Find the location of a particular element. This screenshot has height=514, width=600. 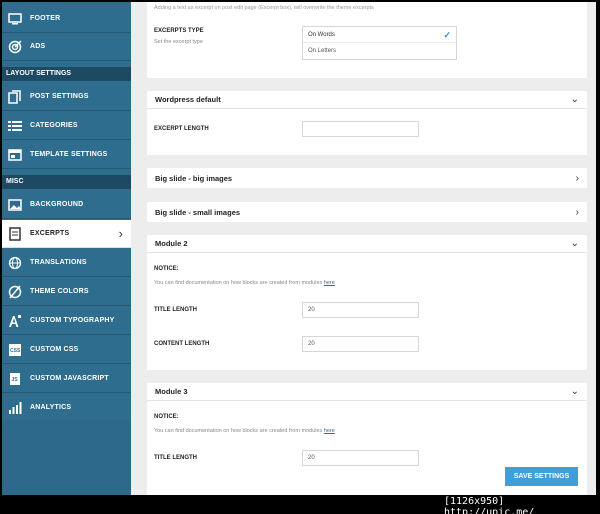

section-misc: MISC is located at coordinates (66, 182).